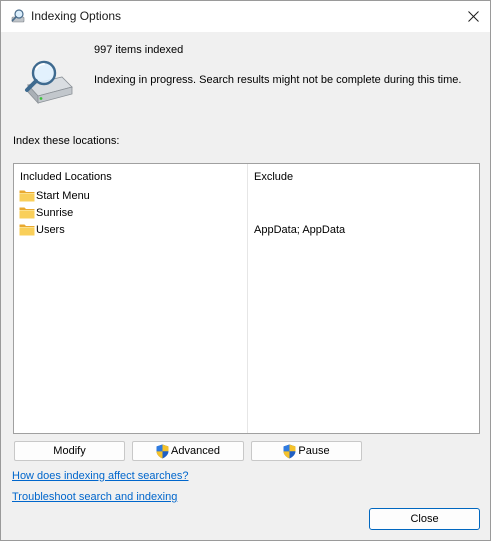 The height and width of the screenshot is (541, 491). What do you see at coordinates (300, 230) in the screenshot?
I see `location-exclude: AppData; AppData` at bounding box center [300, 230].